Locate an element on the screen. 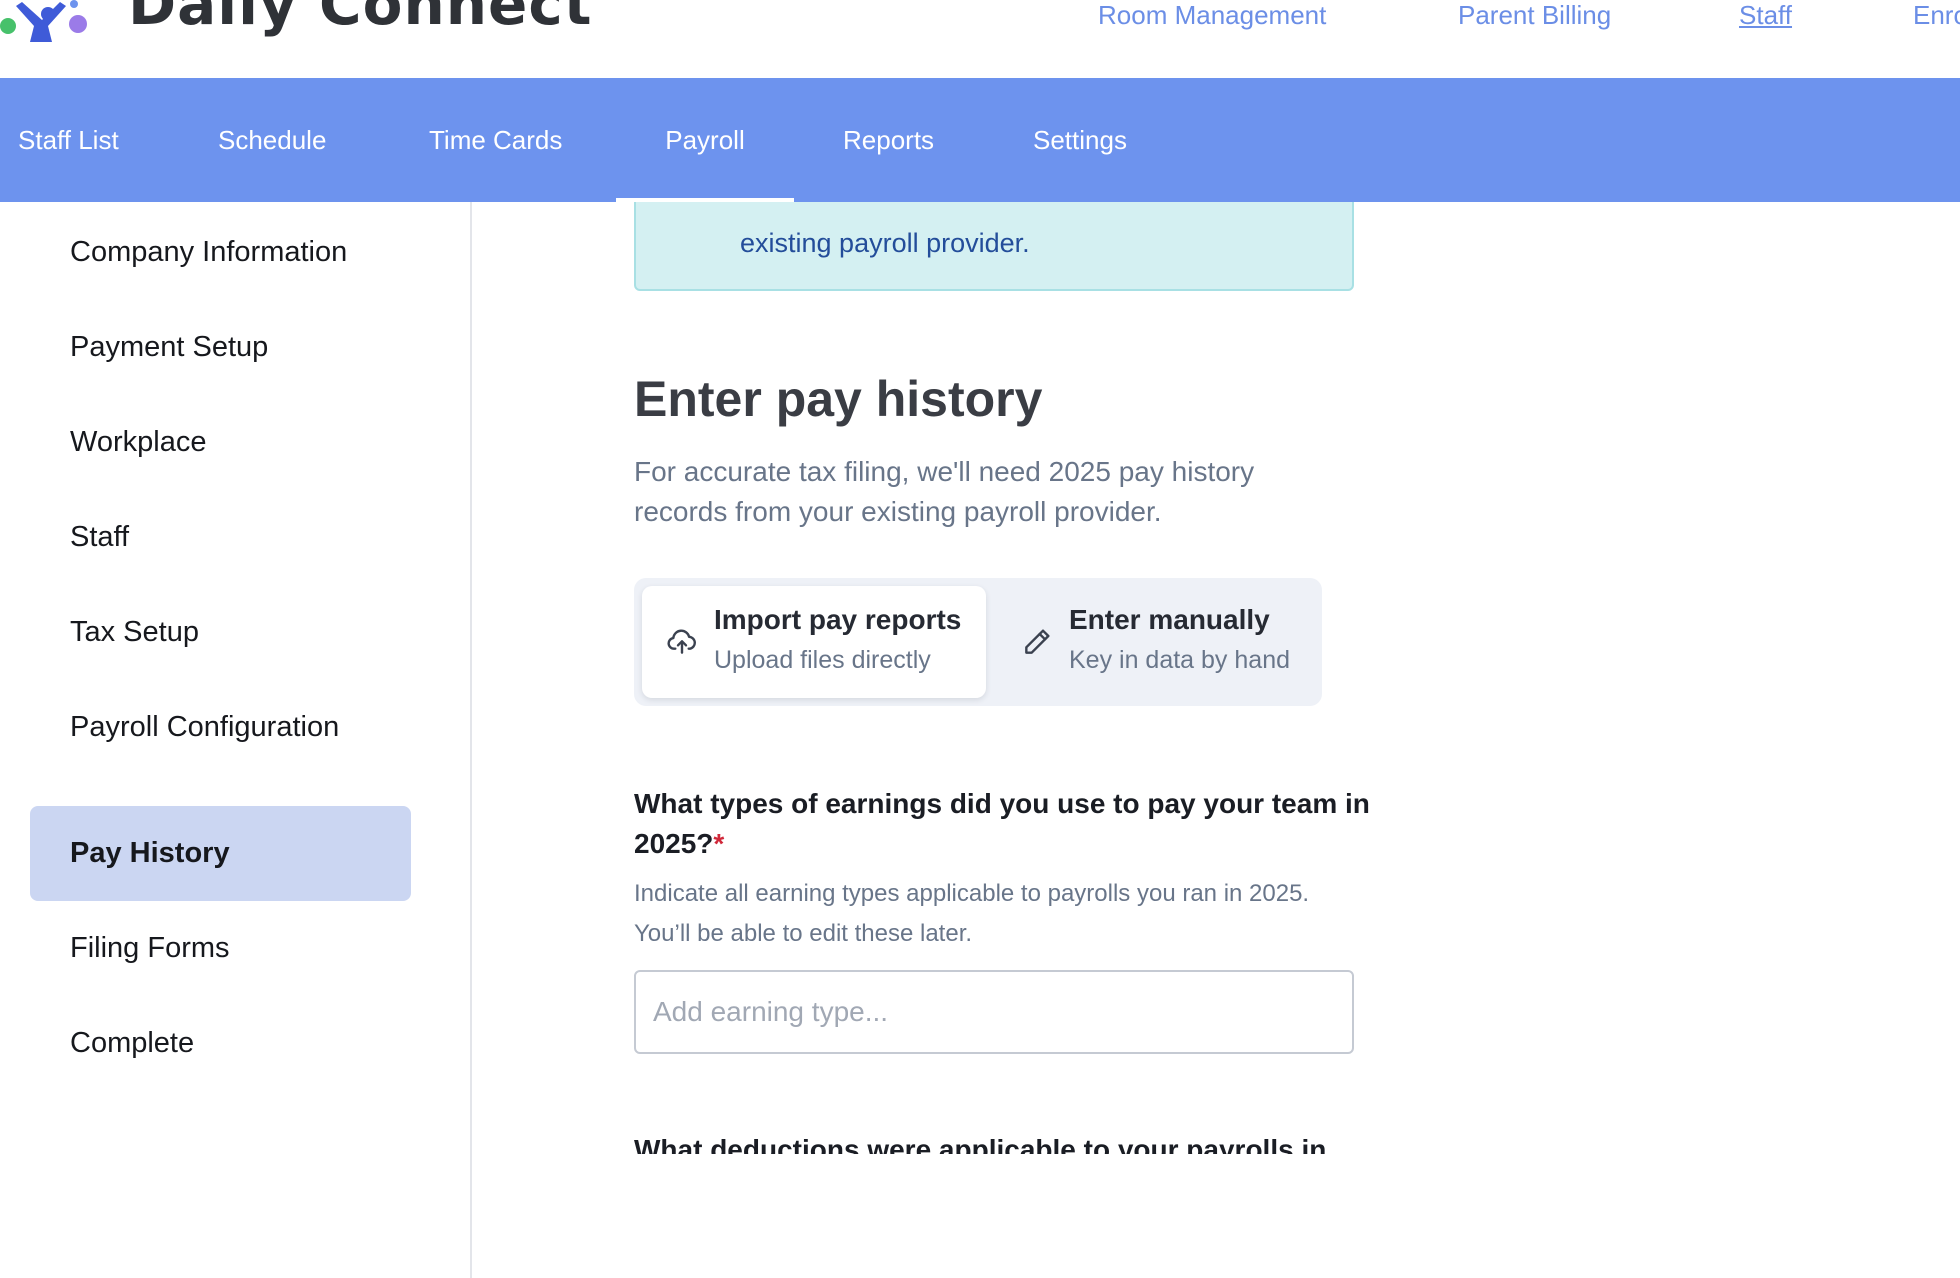  sidebar-item-label: Staff is located at coordinates (100, 537).